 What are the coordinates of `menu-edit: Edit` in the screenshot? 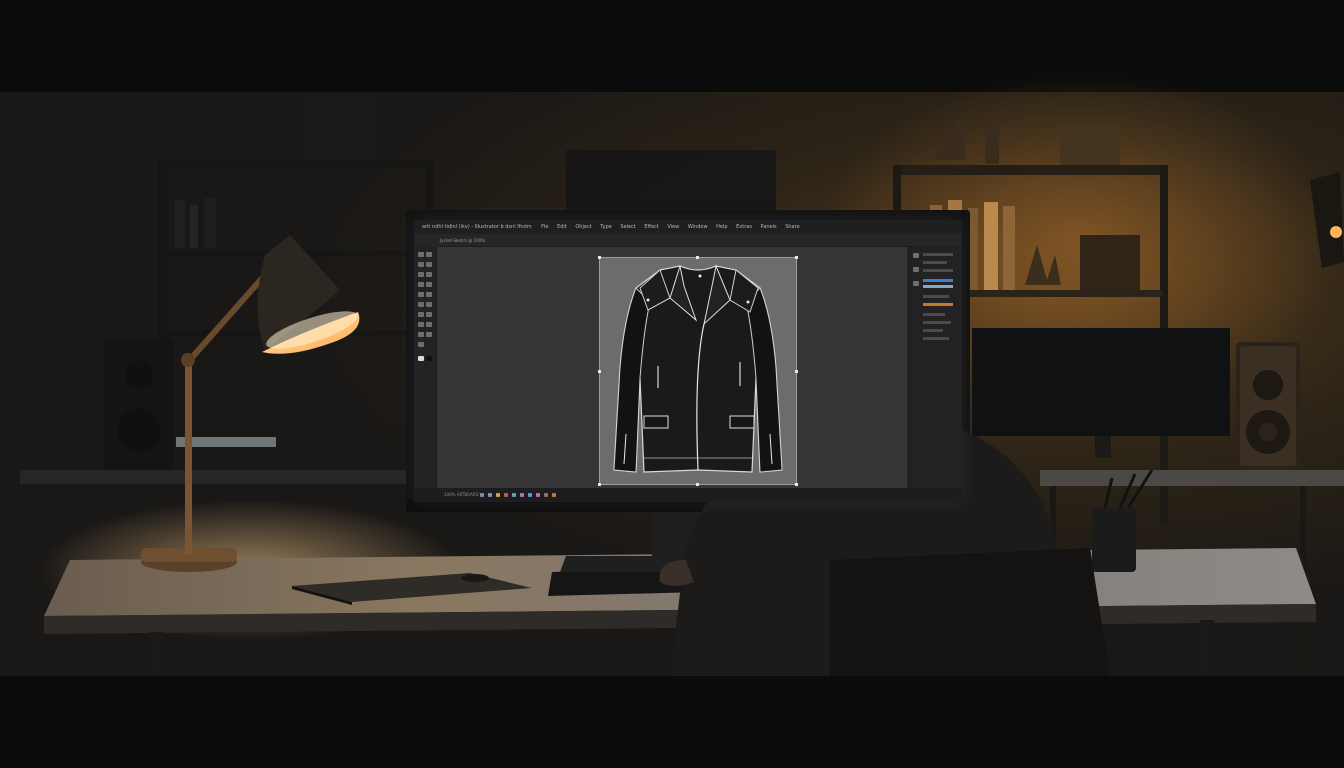 It's located at (562, 227).